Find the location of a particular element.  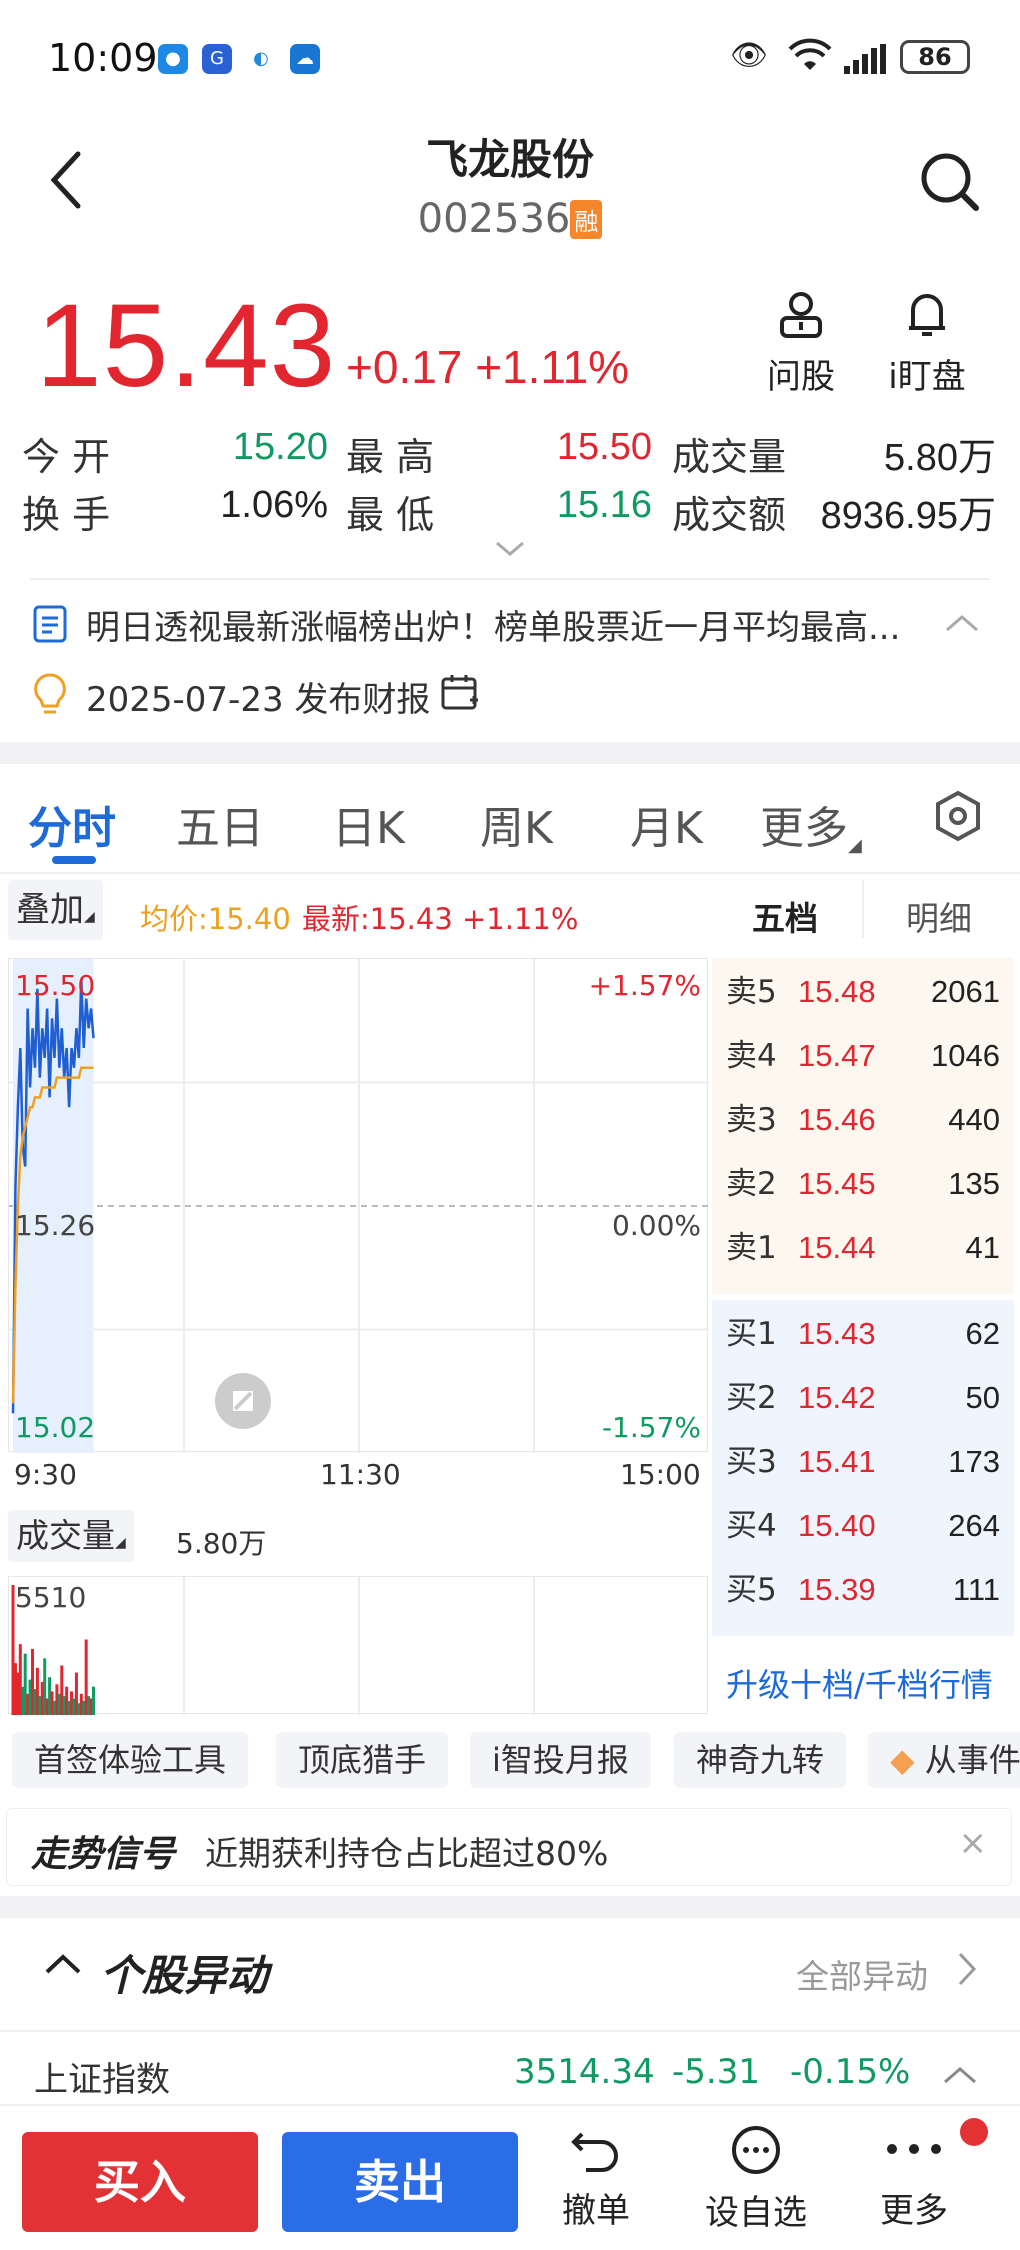

buy-row-3: 买3 15.41 173 is located at coordinates (863, 1462).